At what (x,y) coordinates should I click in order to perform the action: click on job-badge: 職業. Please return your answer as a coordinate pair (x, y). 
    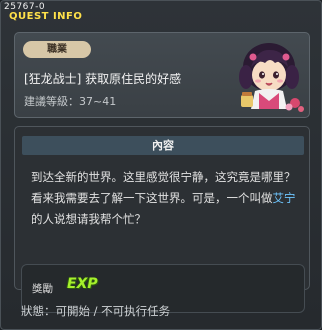
    Looking at the image, I should click on (57, 49).